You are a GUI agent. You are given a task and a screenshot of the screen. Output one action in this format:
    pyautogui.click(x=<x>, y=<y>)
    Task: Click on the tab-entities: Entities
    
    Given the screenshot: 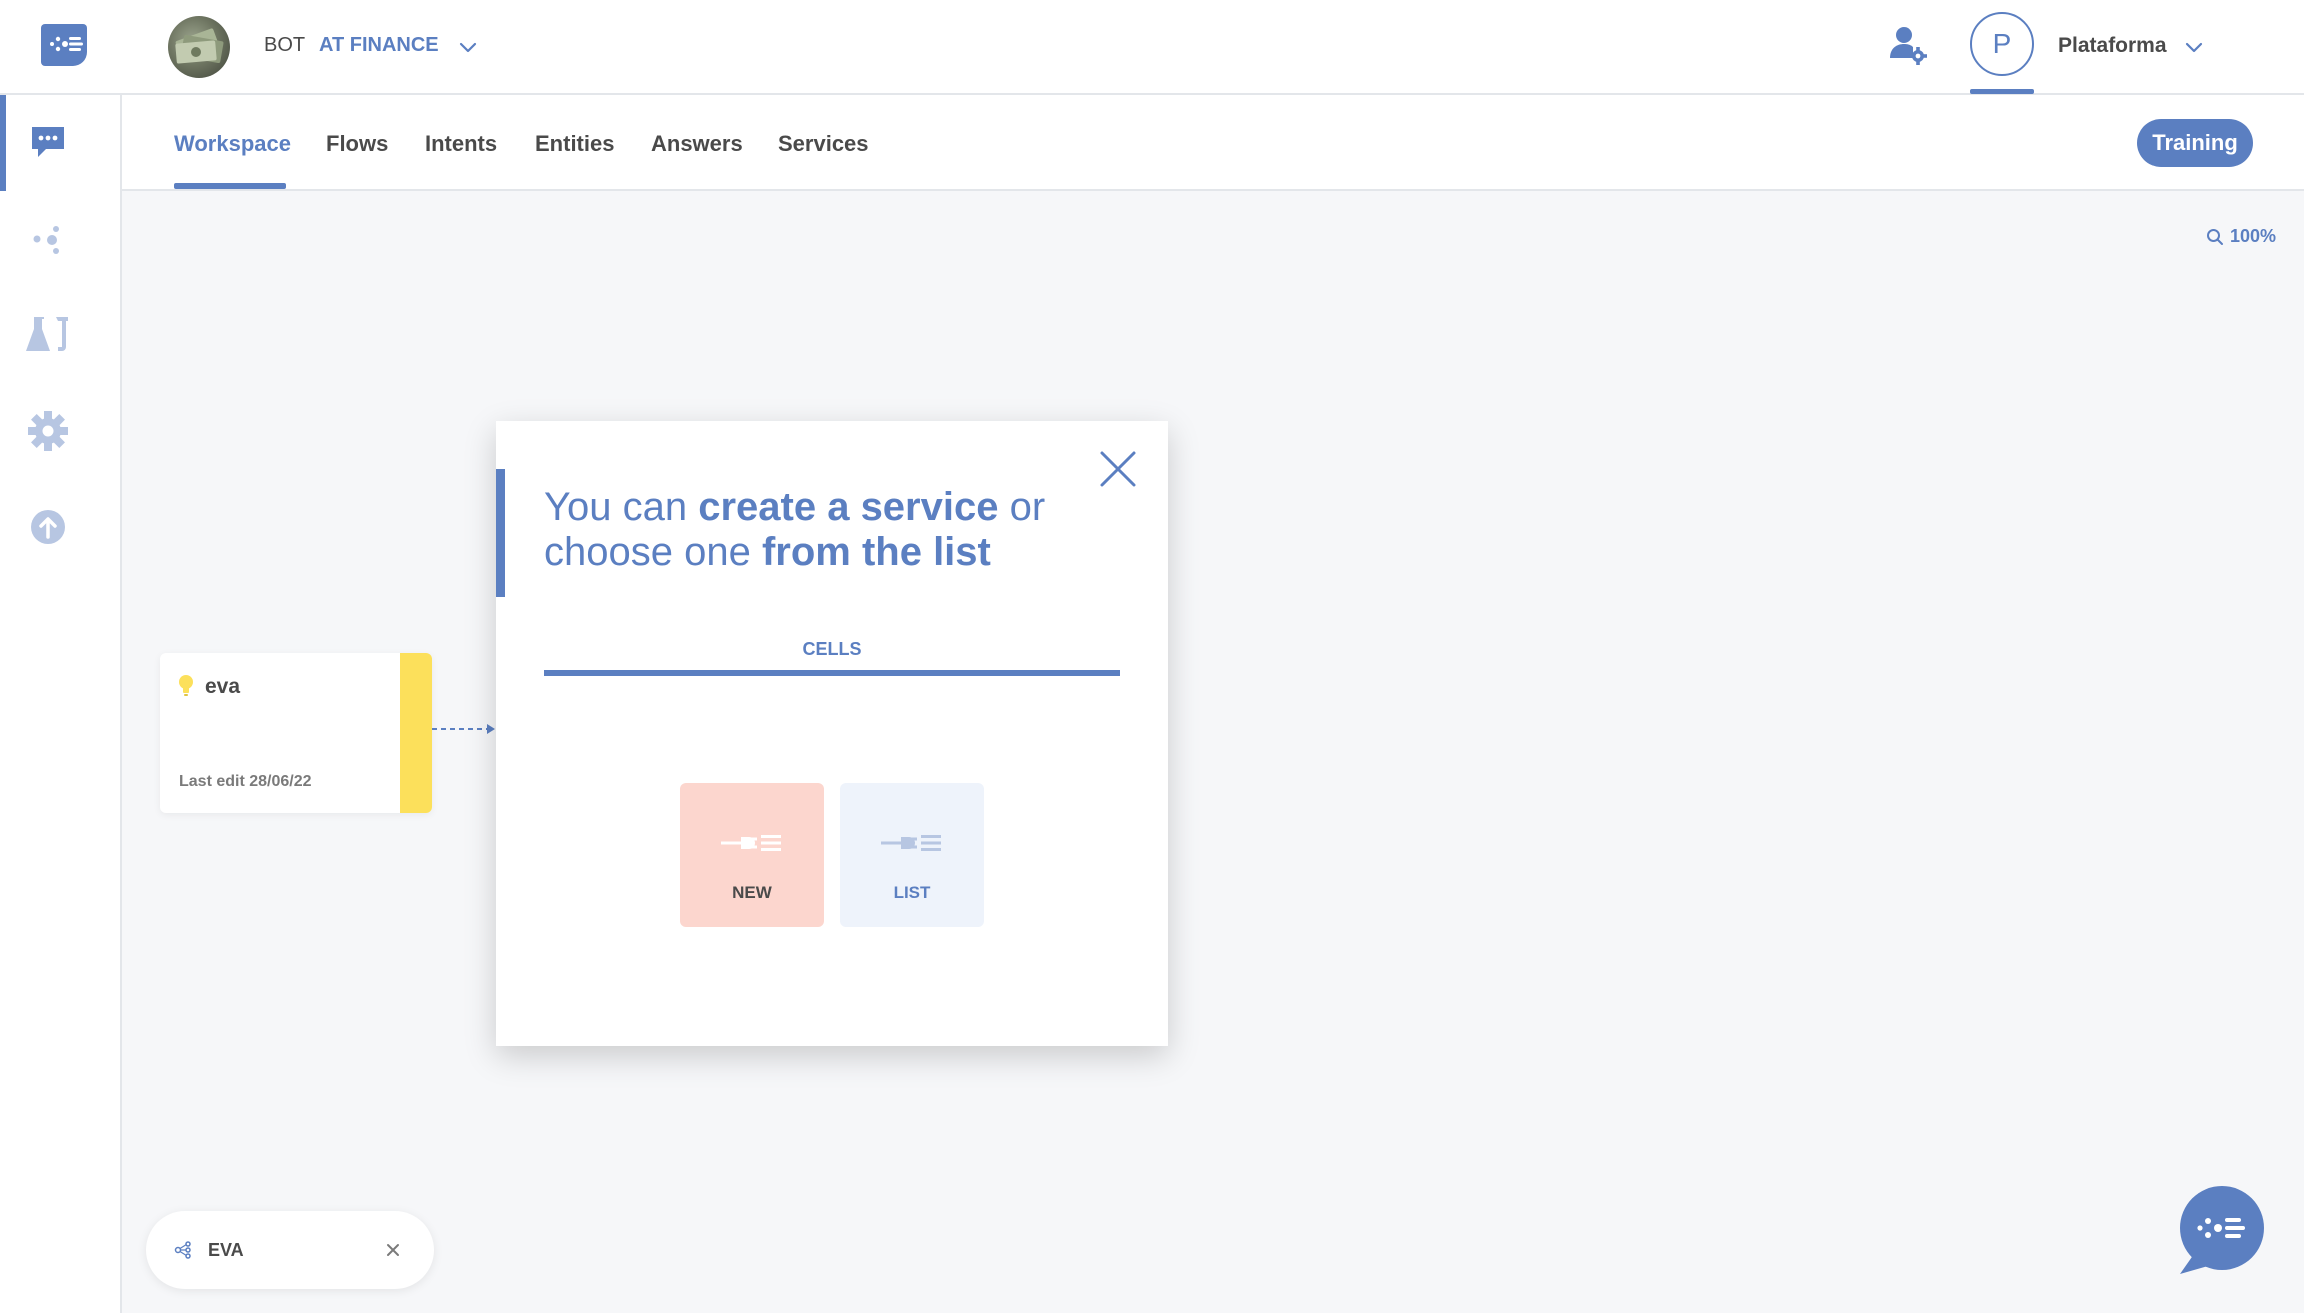 What is the action you would take?
    pyautogui.click(x=574, y=144)
    